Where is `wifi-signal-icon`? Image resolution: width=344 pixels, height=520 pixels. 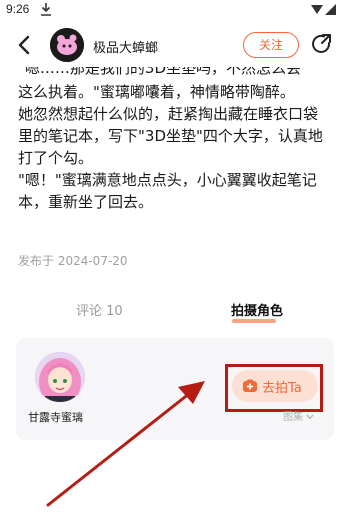 wifi-signal-icon is located at coordinates (323, 9).